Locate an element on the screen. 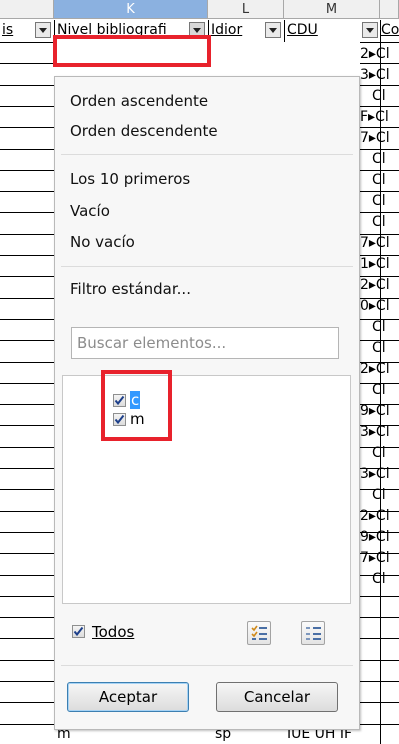 The height and width of the screenshot is (744, 399). cell-n13: 0▸Cl is located at coordinates (375, 306).